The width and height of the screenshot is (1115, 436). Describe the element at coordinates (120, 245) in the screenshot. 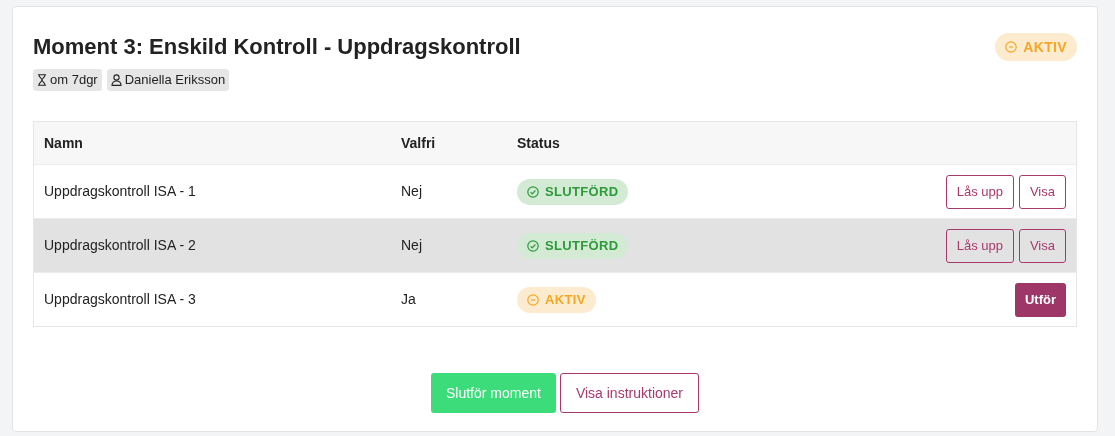

I see `table-cell-text: Uppdragskontroll ISA - 2` at that location.